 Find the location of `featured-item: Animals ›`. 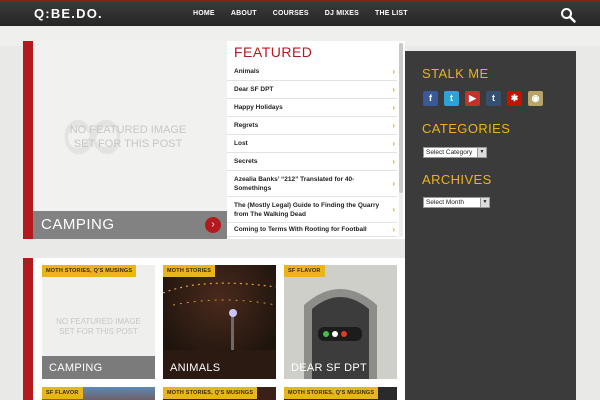

featured-item: Animals › is located at coordinates (312, 72).